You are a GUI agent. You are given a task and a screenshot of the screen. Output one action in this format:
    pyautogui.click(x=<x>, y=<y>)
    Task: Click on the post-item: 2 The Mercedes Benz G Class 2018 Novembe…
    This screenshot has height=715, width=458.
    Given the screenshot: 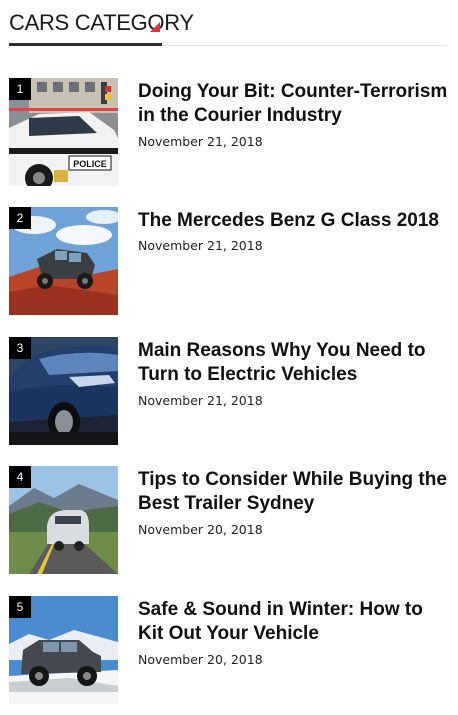 What is the action you would take?
    pyautogui.click(x=229, y=261)
    